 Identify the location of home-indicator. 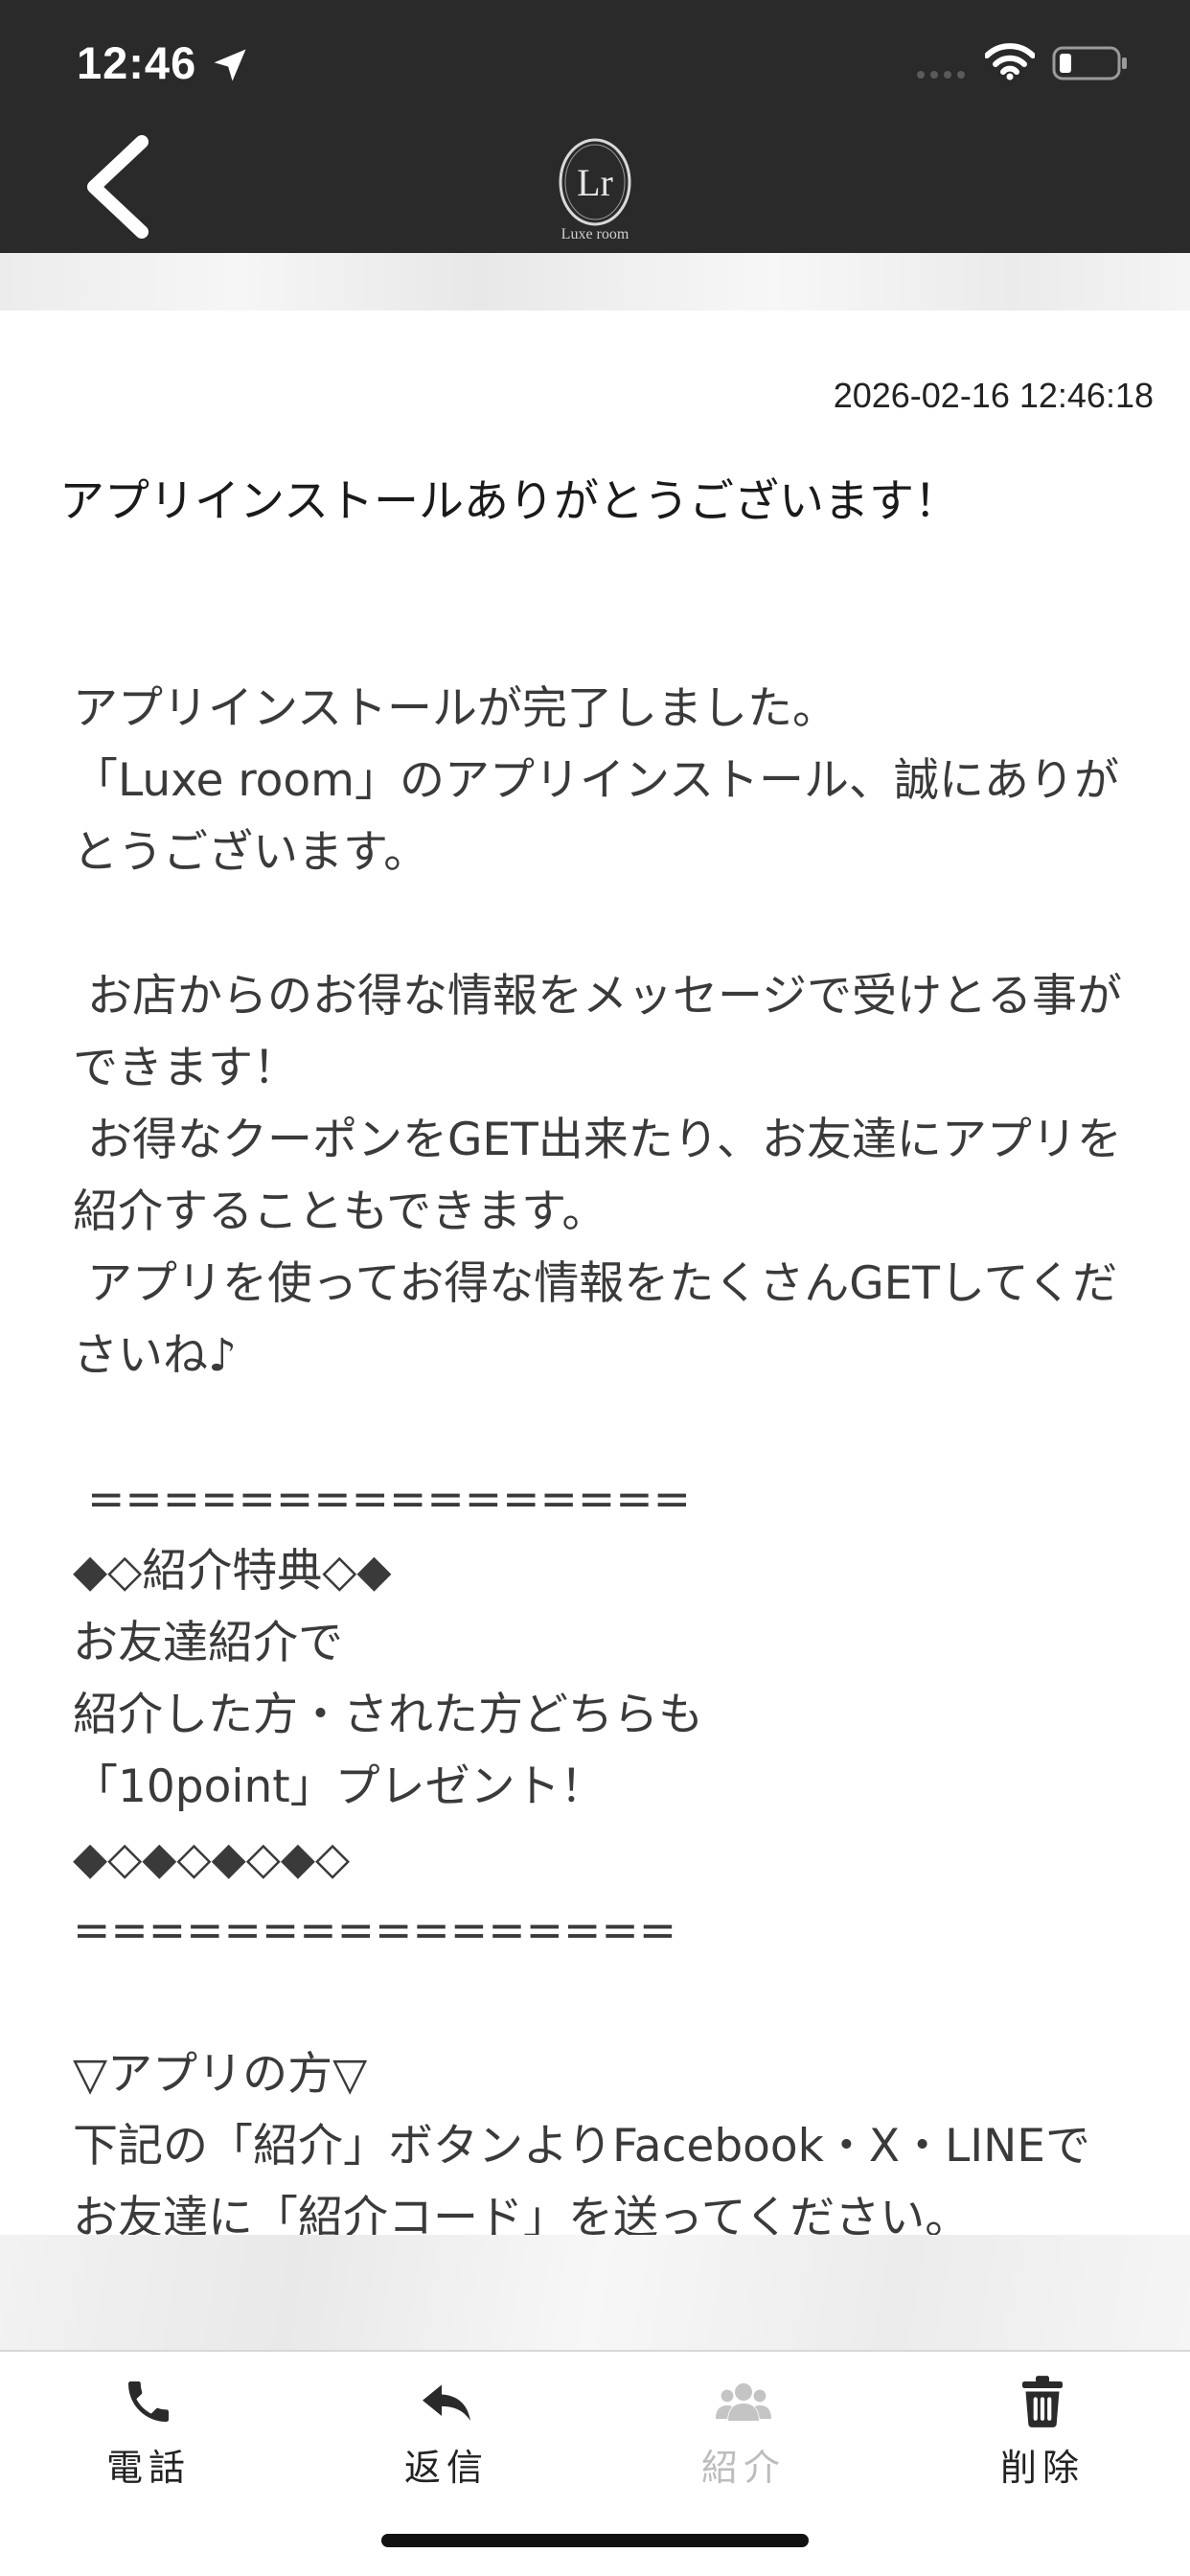
(595, 2540).